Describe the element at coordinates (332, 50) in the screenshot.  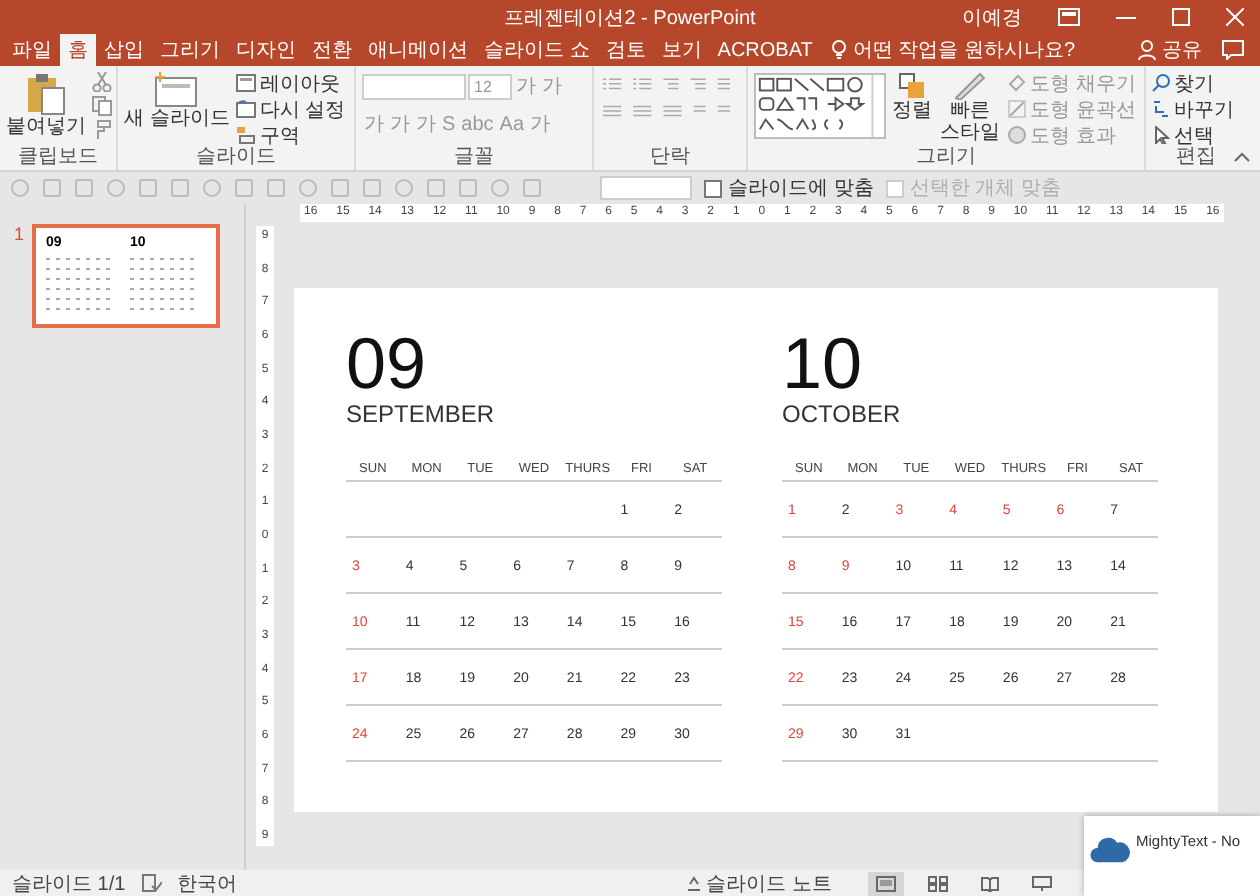
I see `ribbon-tab: 전환` at that location.